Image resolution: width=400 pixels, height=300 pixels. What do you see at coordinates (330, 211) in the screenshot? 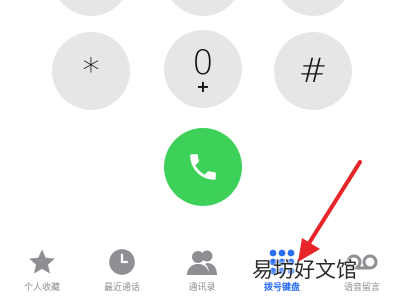
I see `annotation-arrow` at bounding box center [330, 211].